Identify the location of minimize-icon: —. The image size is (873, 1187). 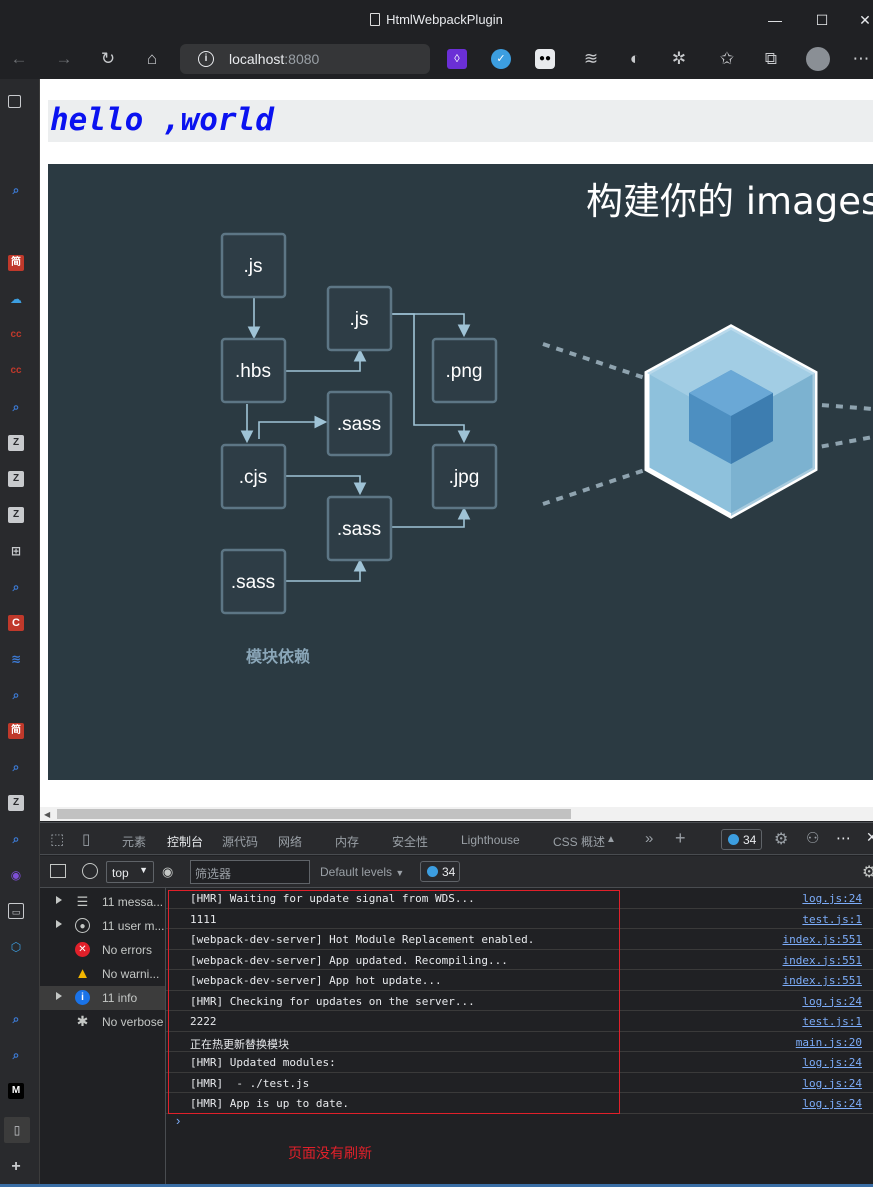
(775, 20).